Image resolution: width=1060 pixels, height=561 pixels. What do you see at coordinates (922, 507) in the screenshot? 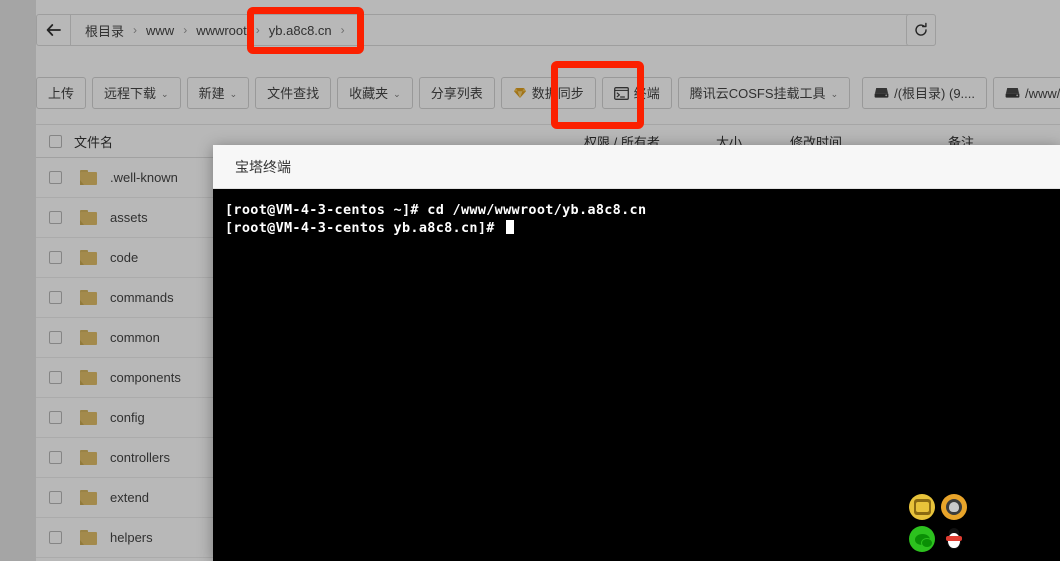
I see `badge-icon` at bounding box center [922, 507].